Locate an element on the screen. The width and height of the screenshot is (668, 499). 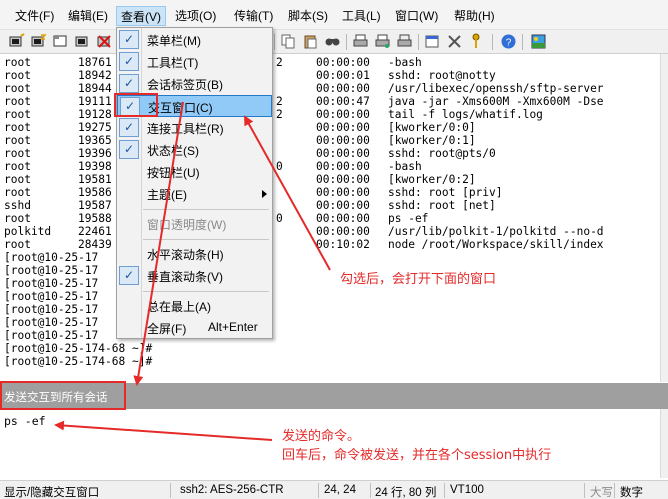
terminal-scrollbar is located at coordinates (664, 218).